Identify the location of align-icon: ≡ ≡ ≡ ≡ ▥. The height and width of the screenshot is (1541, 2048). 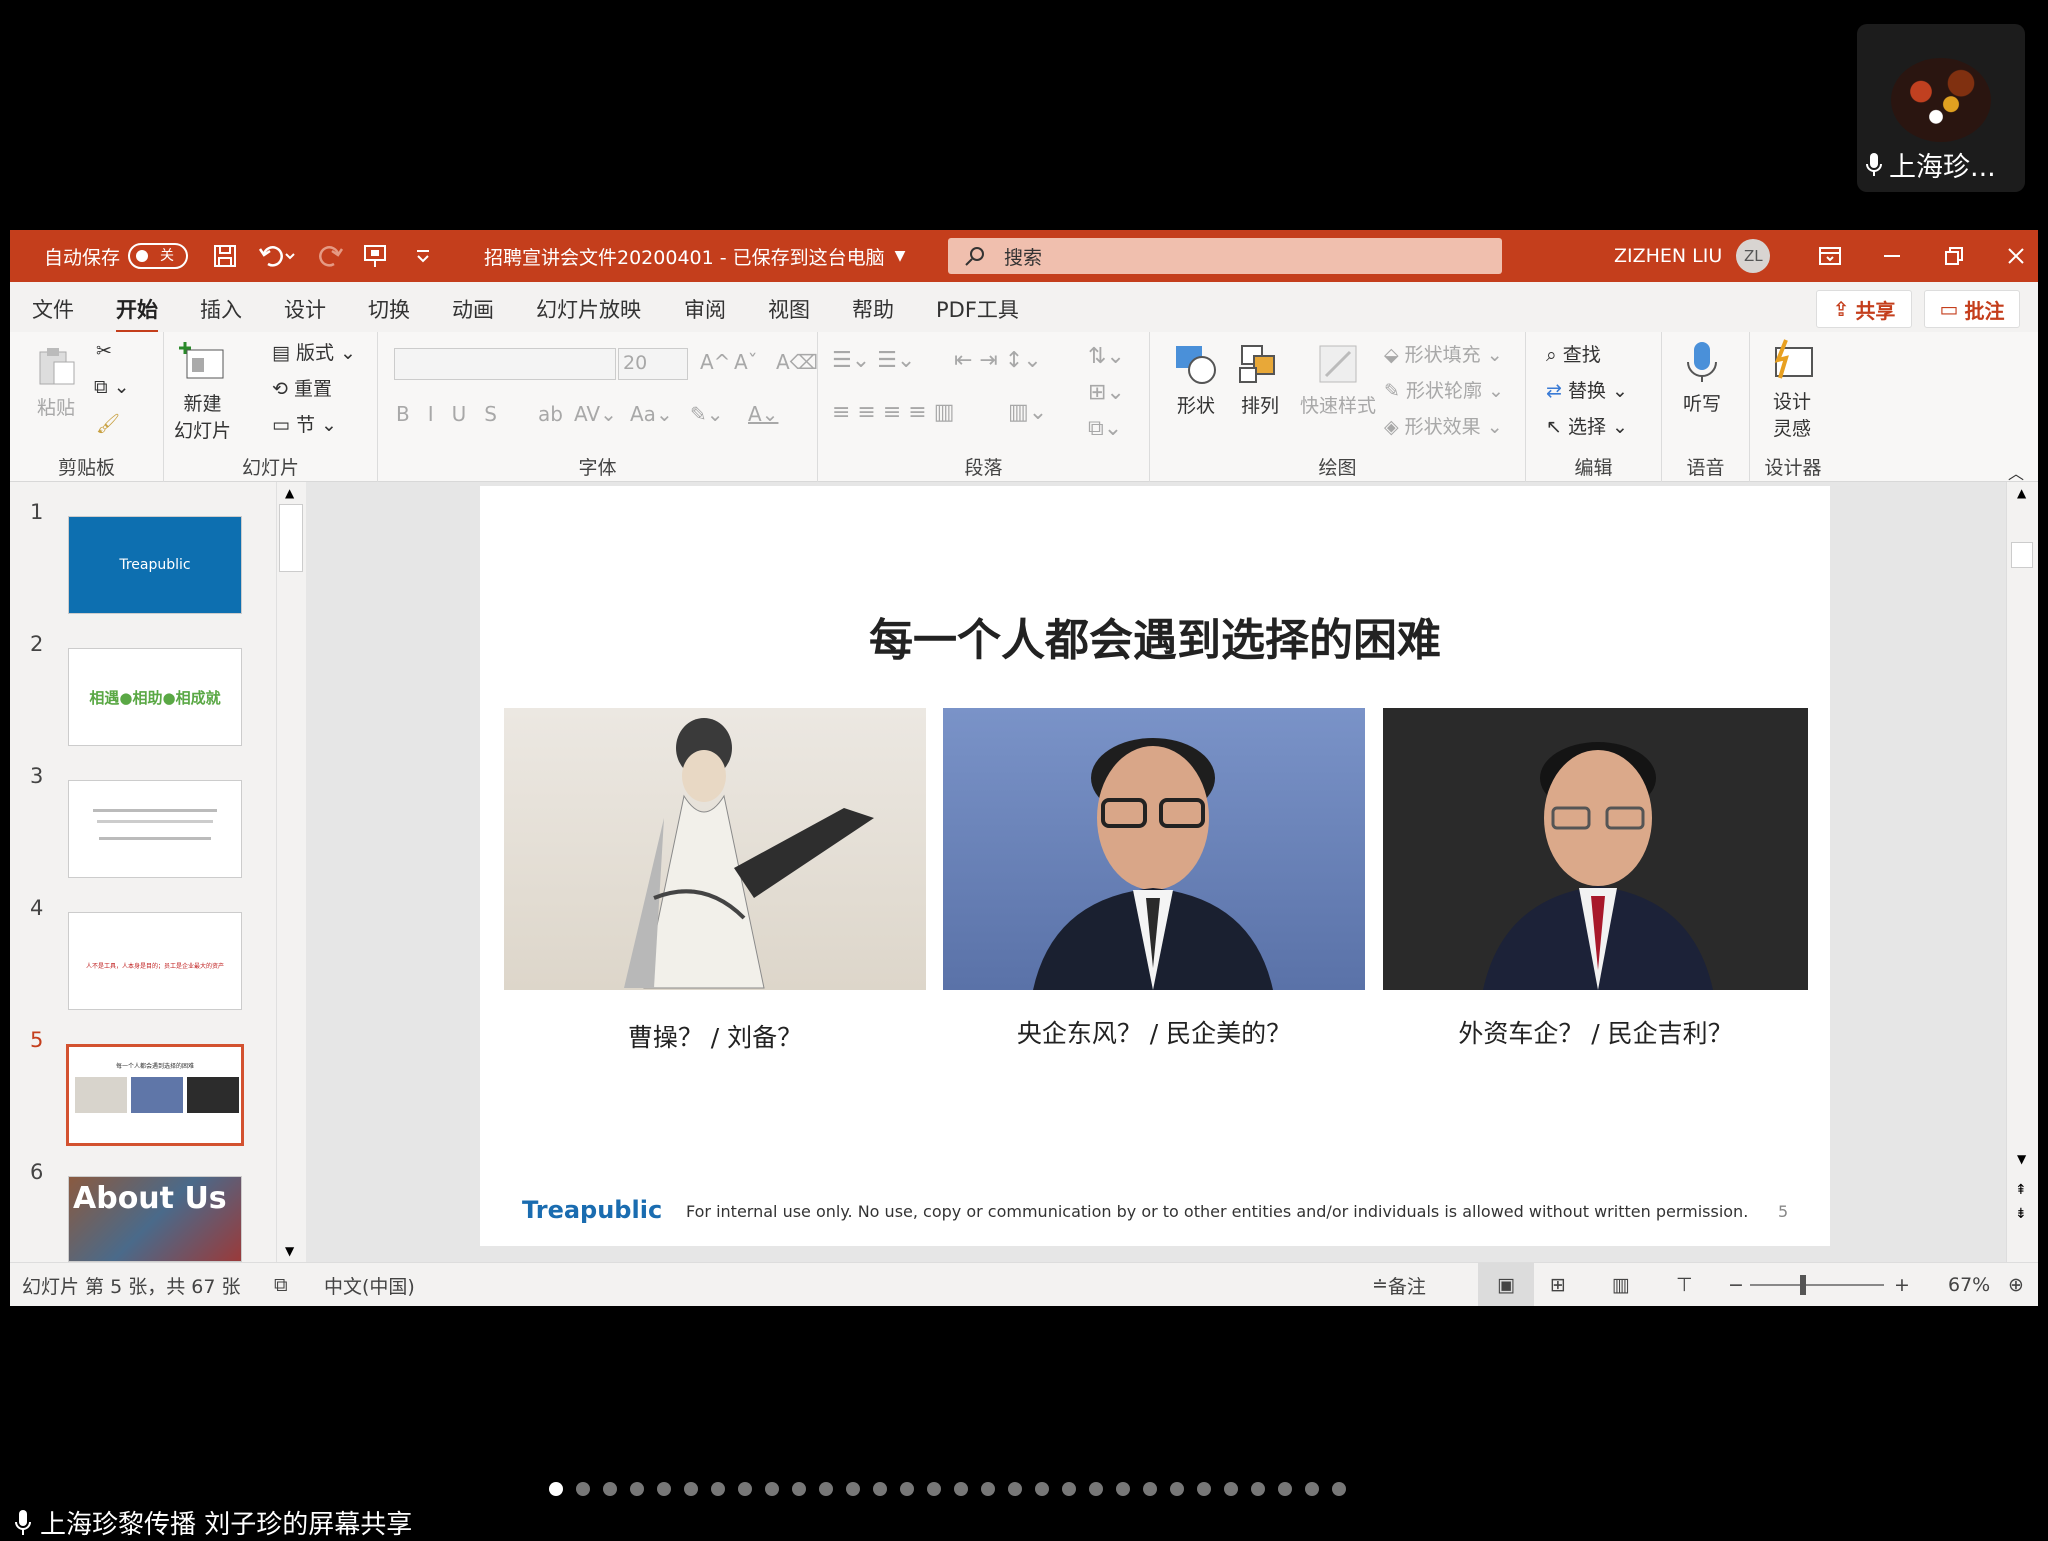
(893, 412).